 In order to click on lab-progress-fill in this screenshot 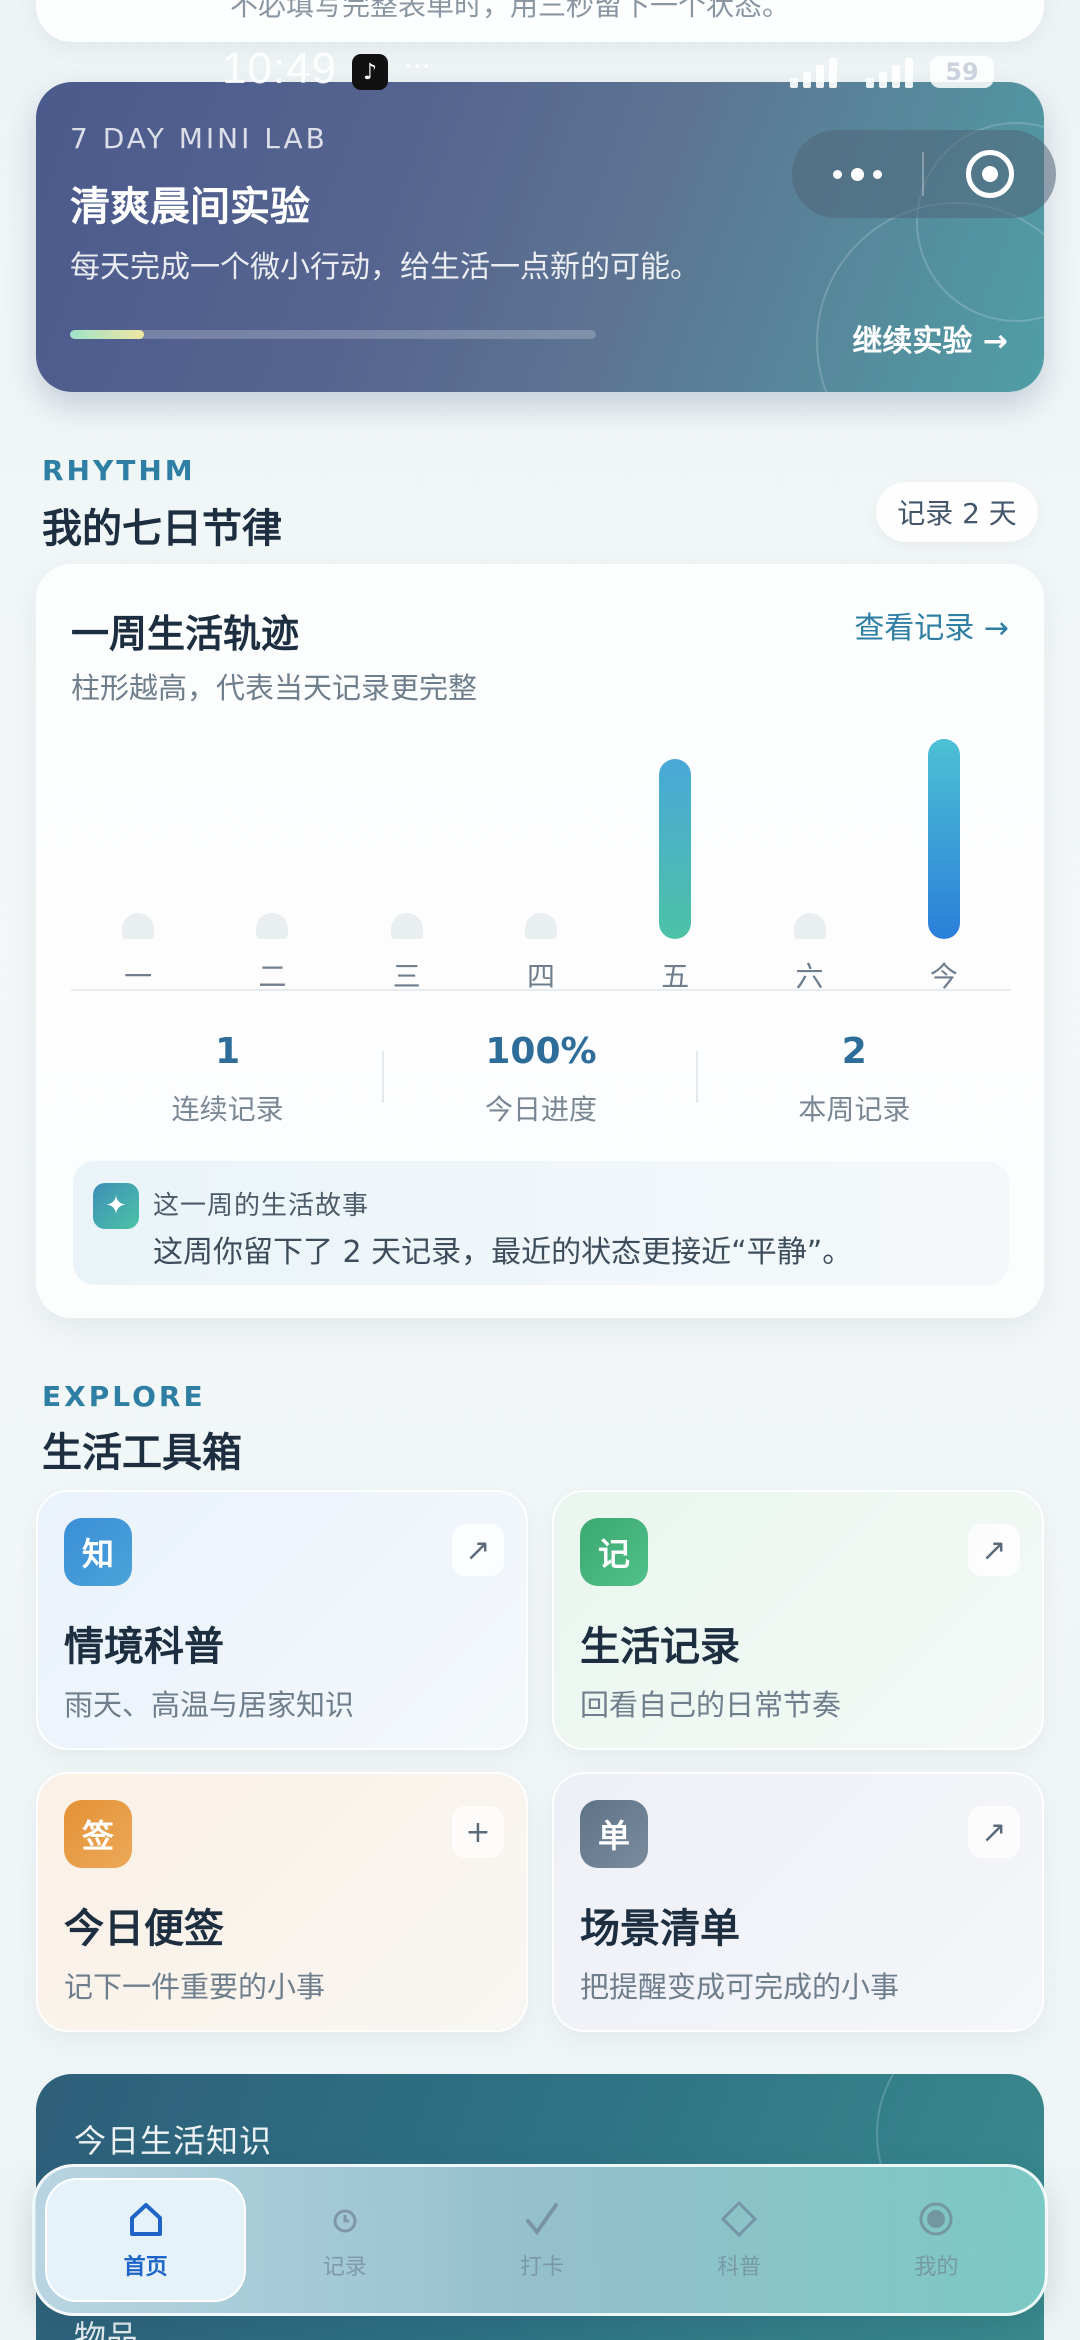, I will do `click(107, 334)`.